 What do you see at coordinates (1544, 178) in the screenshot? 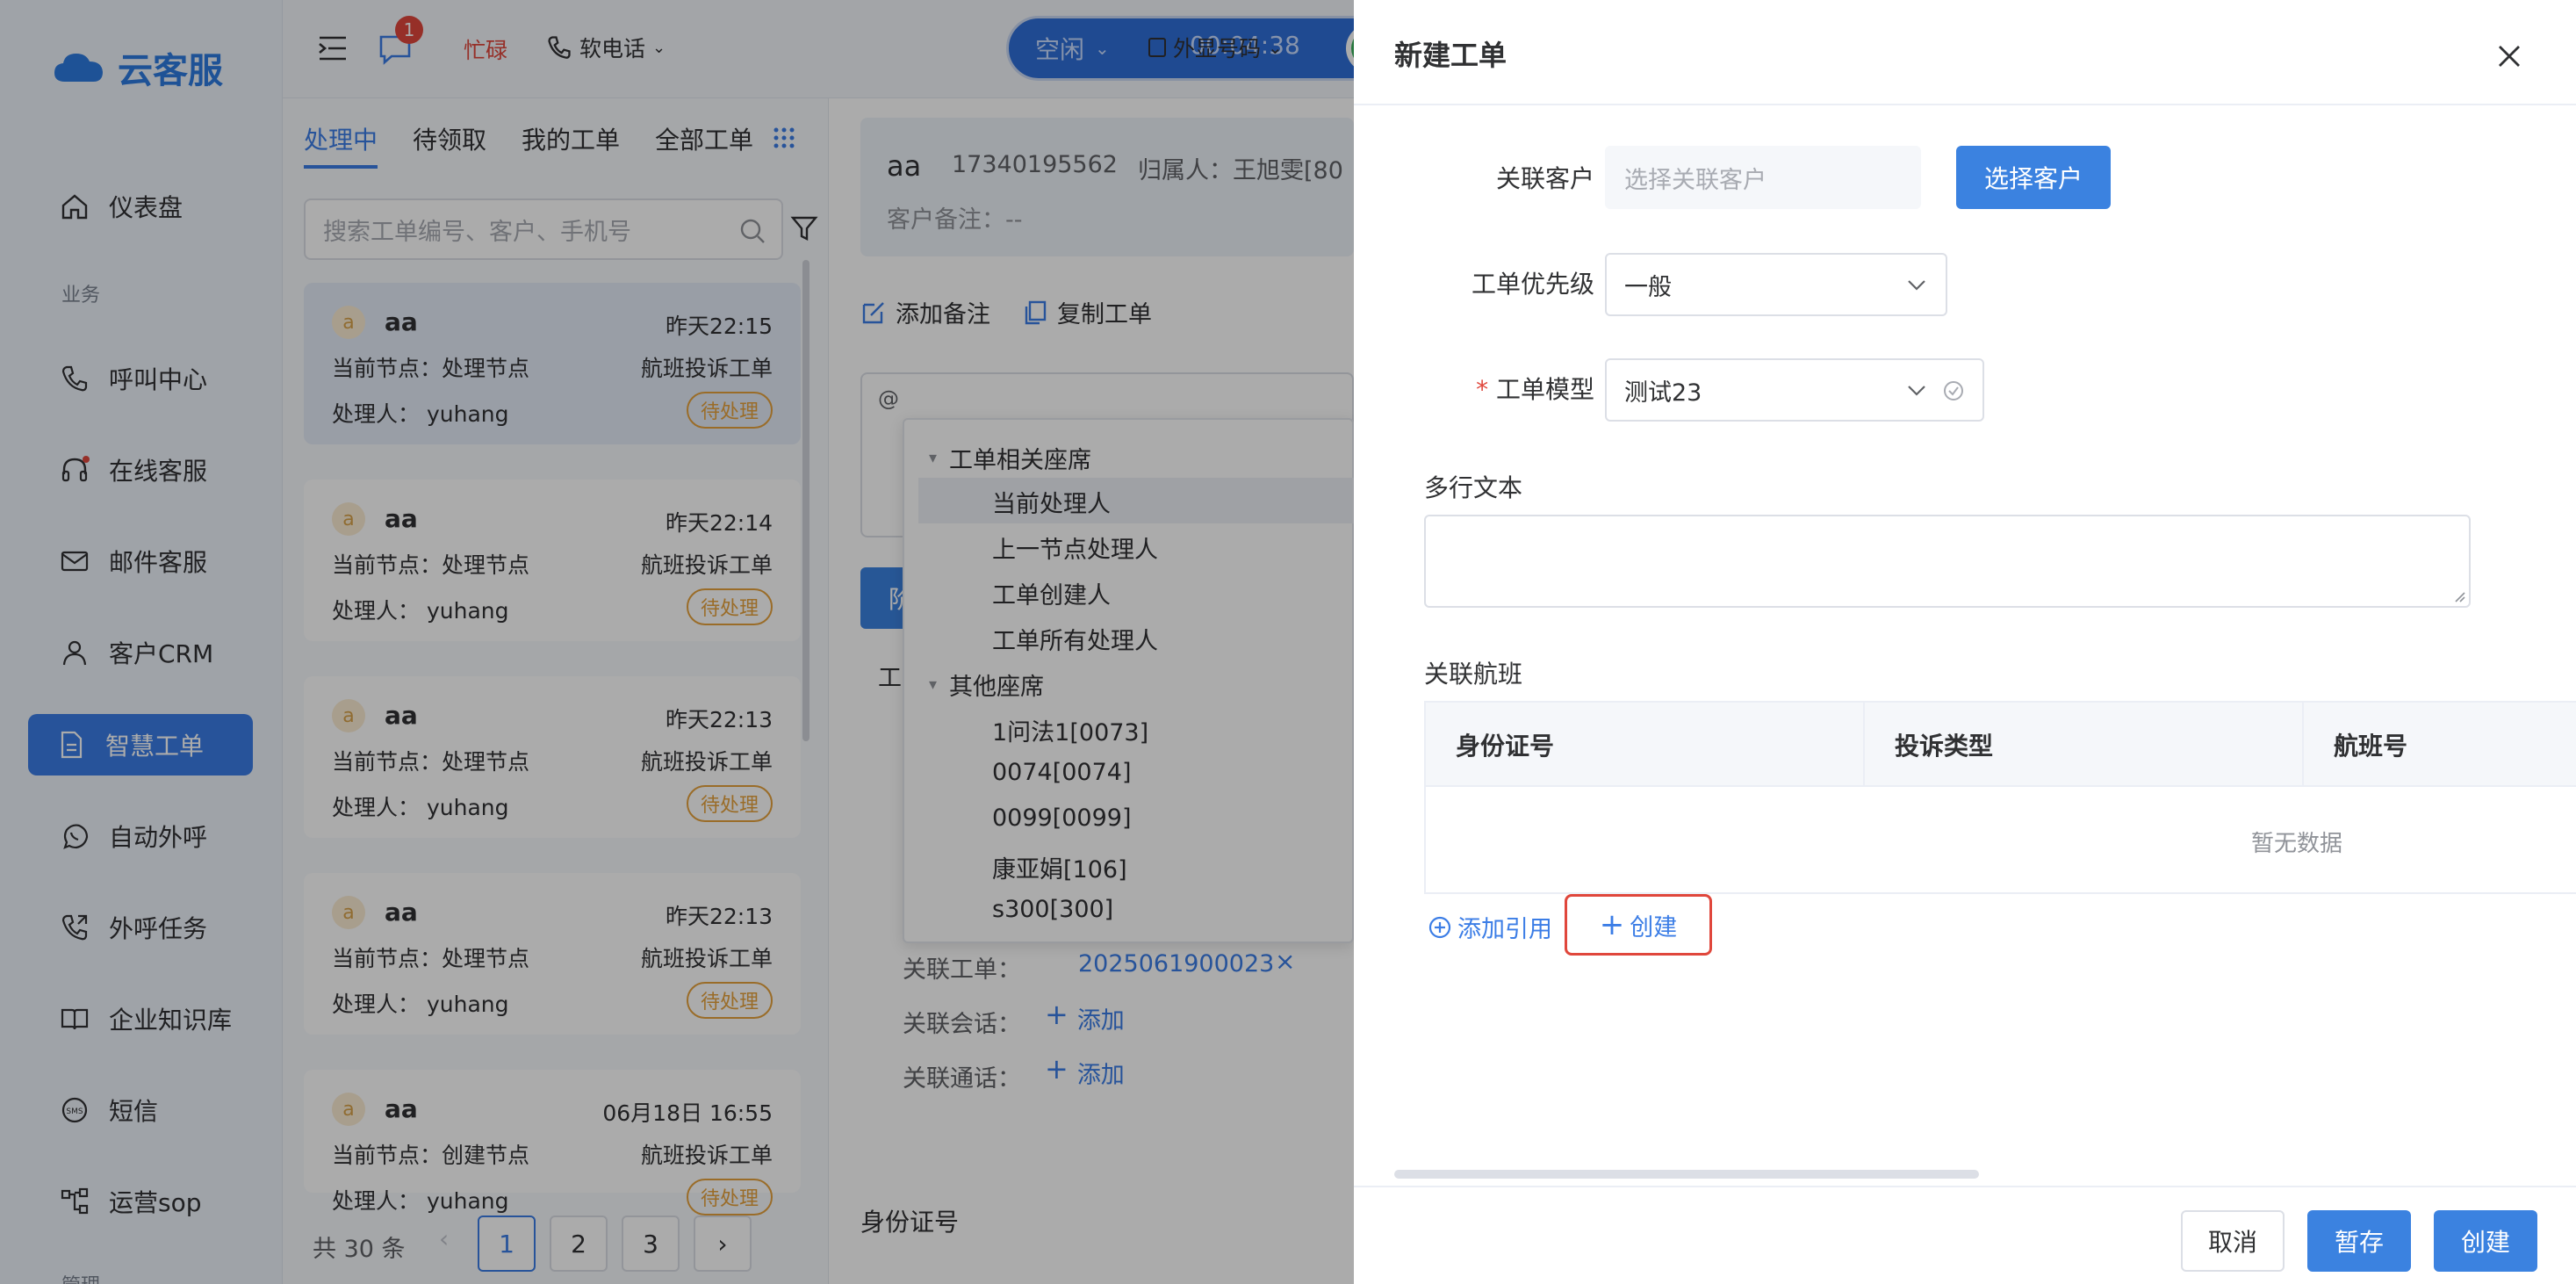
I see `customer-label: 关联客户` at bounding box center [1544, 178].